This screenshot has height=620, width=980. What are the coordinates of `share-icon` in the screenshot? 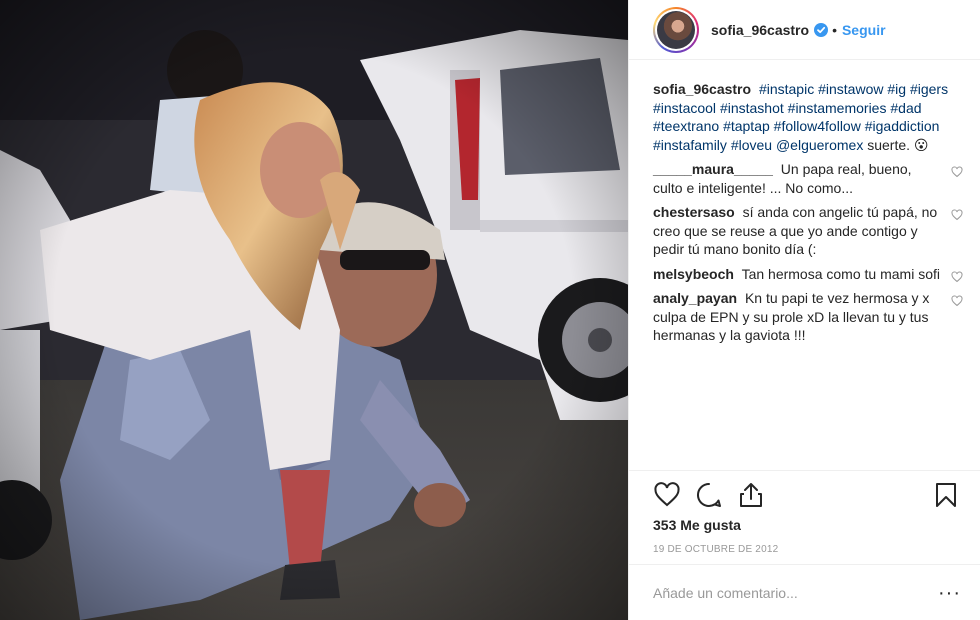 It's located at (751, 495).